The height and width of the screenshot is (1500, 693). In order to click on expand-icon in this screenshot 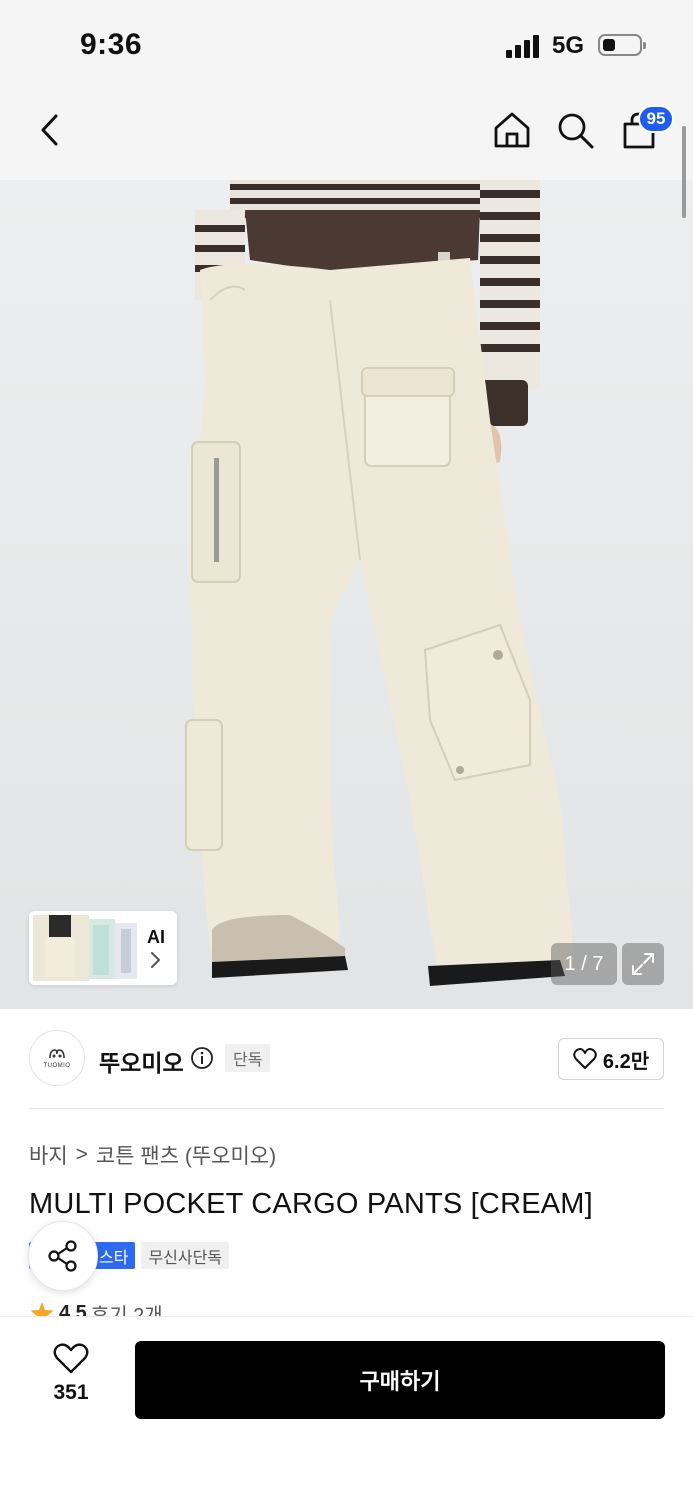, I will do `click(643, 964)`.